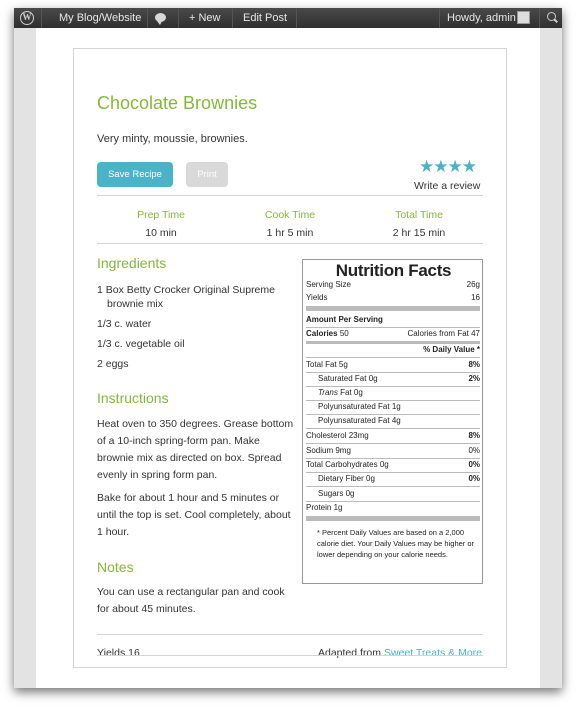  Describe the element at coordinates (393, 285) in the screenshot. I see `serving-size-row: Serving Size 26g` at that location.